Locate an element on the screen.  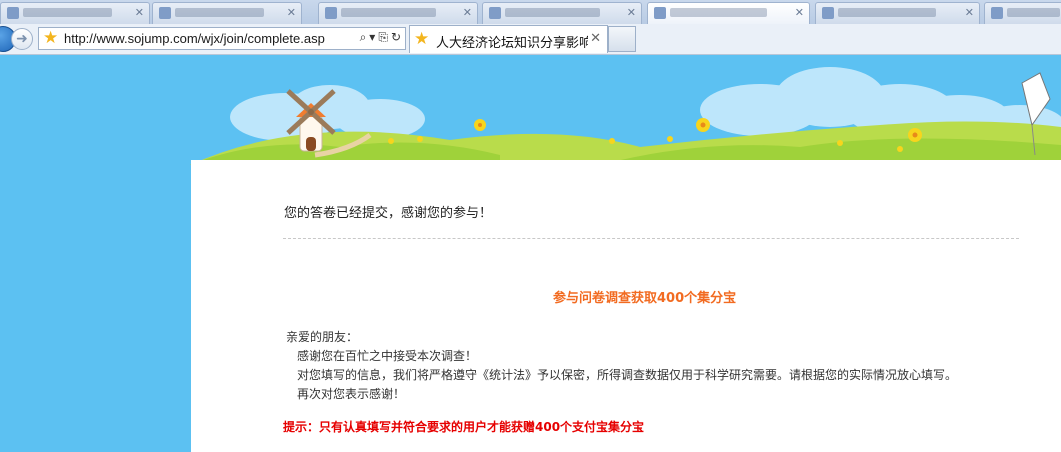
background-tab-strip: ✕ ✕ ✕ ✕ ✕ ✕ is located at coordinates (530, 12).